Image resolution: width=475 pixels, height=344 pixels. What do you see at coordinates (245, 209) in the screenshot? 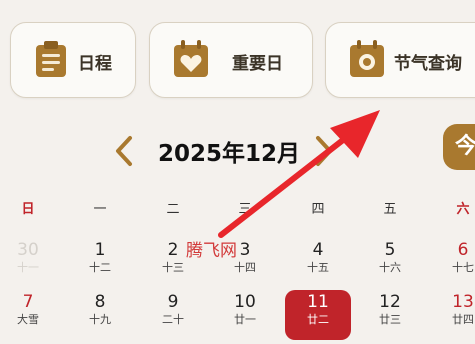
I see `weekday-wed: 三` at bounding box center [245, 209].